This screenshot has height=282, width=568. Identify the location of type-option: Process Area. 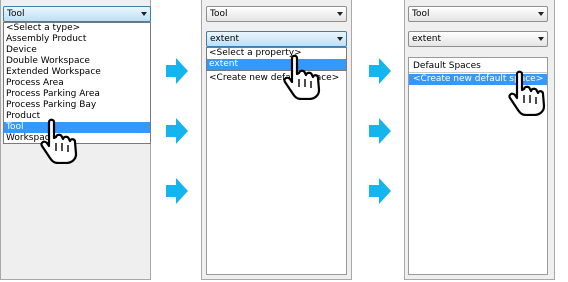
(77, 83).